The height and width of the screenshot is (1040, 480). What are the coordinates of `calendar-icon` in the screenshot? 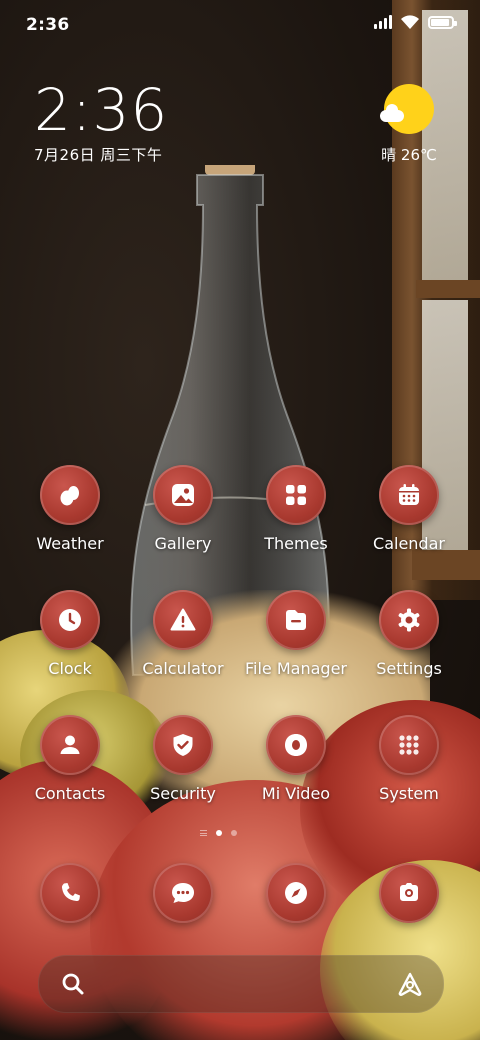 It's located at (409, 495).